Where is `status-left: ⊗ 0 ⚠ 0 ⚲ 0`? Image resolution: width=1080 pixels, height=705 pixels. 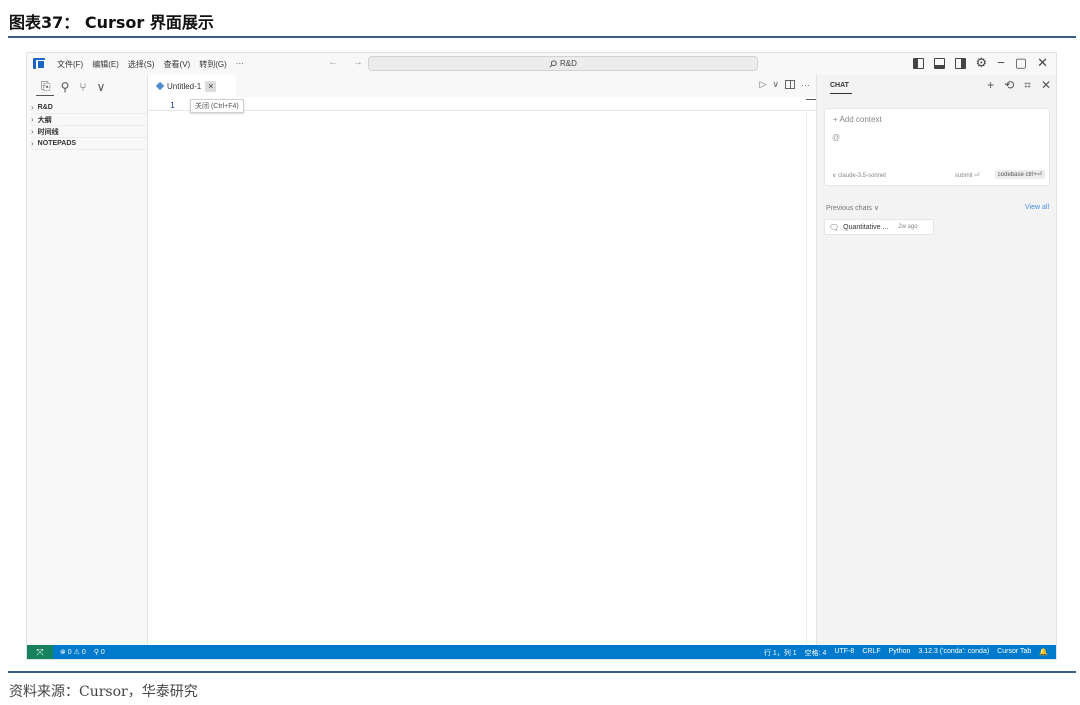 status-left: ⊗ 0 ⚠ 0 ⚲ 0 is located at coordinates (82, 652).